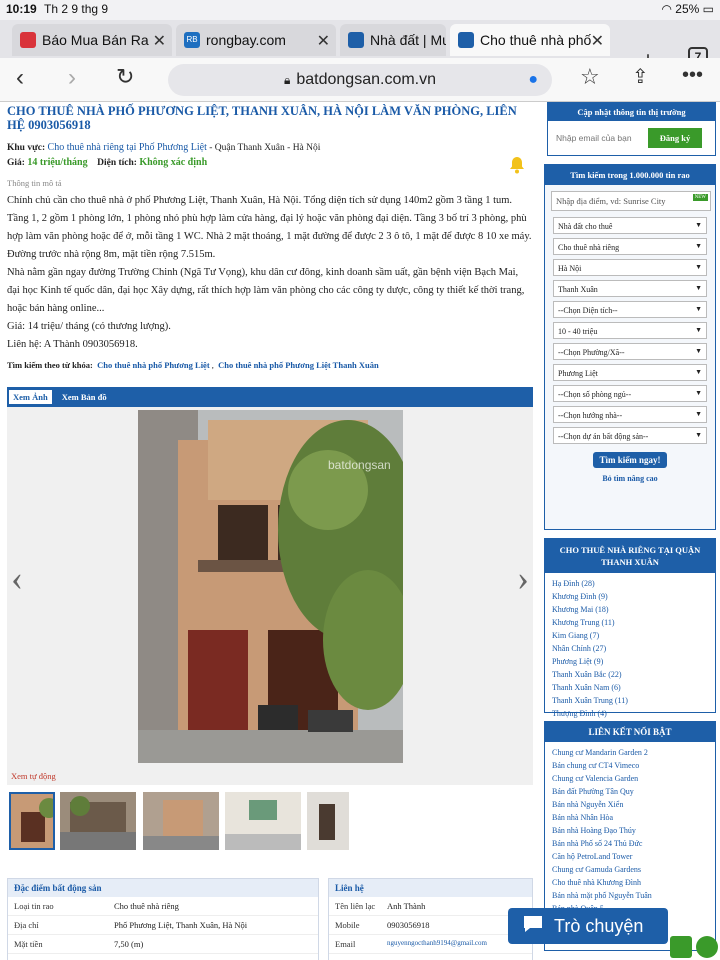 The image size is (720, 960). What do you see at coordinates (631, 201) in the screenshot?
I see `location-search-input: Nhập địa điểm, vd: Sunrise City NEW` at bounding box center [631, 201].